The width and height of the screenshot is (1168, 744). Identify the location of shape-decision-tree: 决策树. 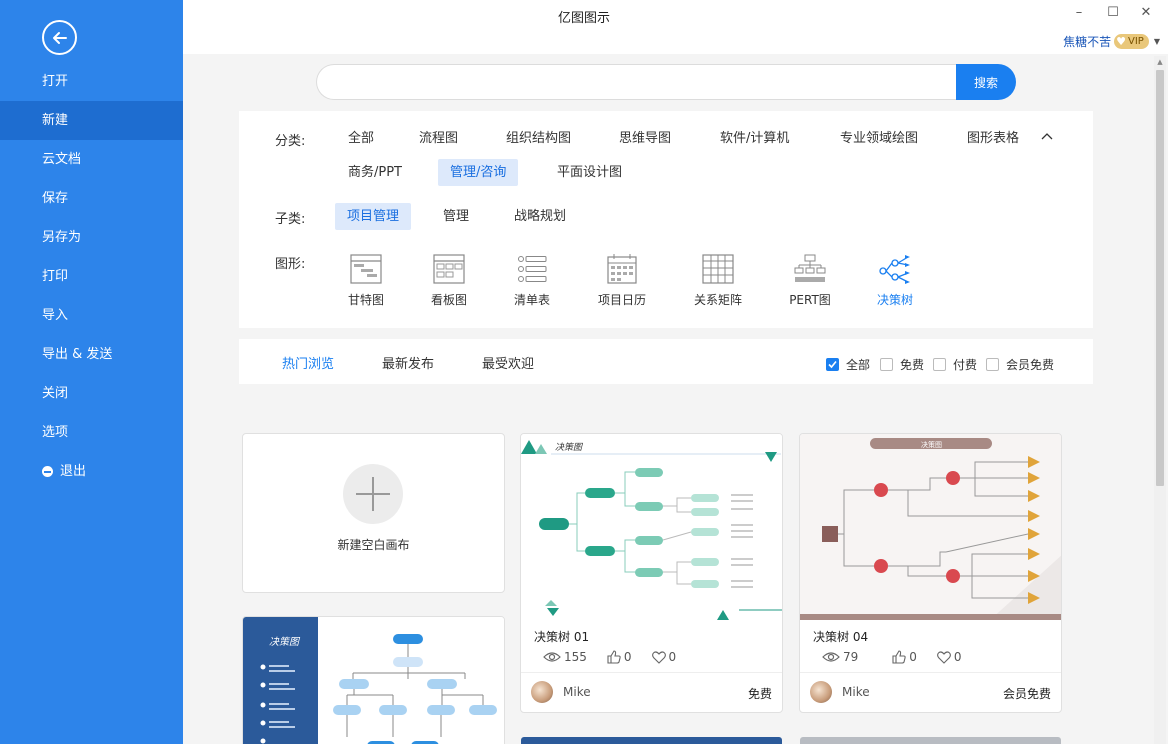
(895, 280).